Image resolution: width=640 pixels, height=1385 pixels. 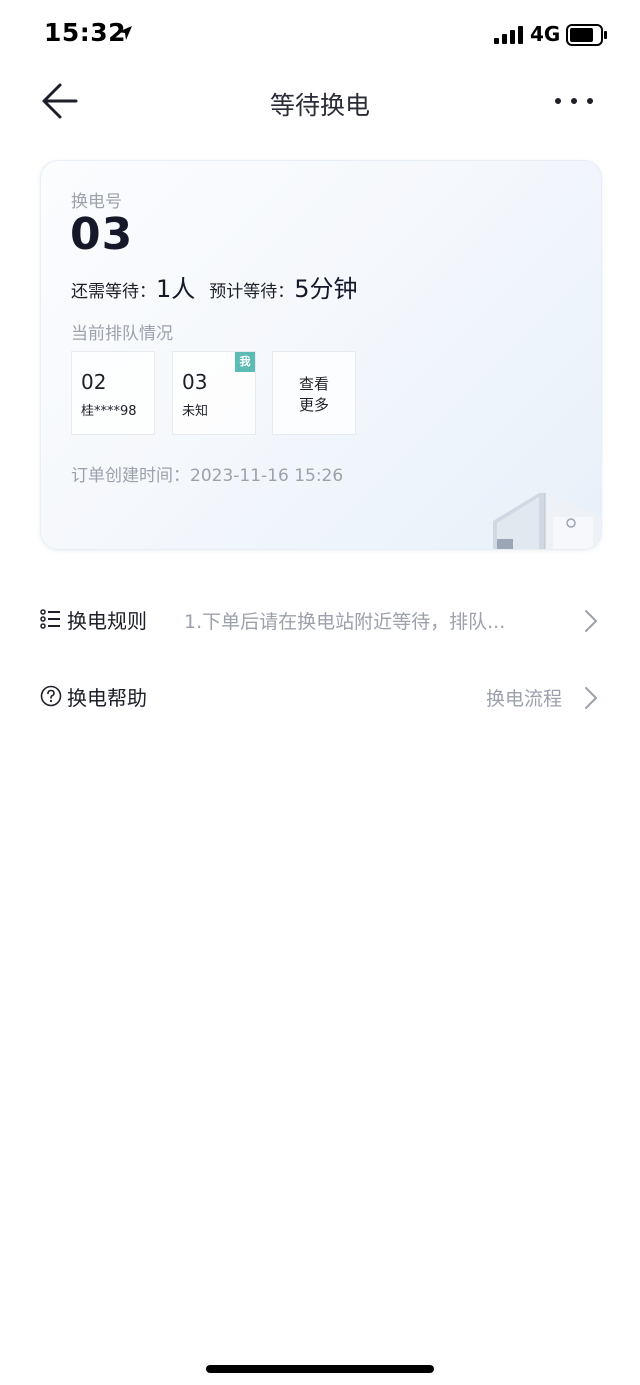 I want to click on view-more-label: 查看 更多, so click(x=313, y=394).